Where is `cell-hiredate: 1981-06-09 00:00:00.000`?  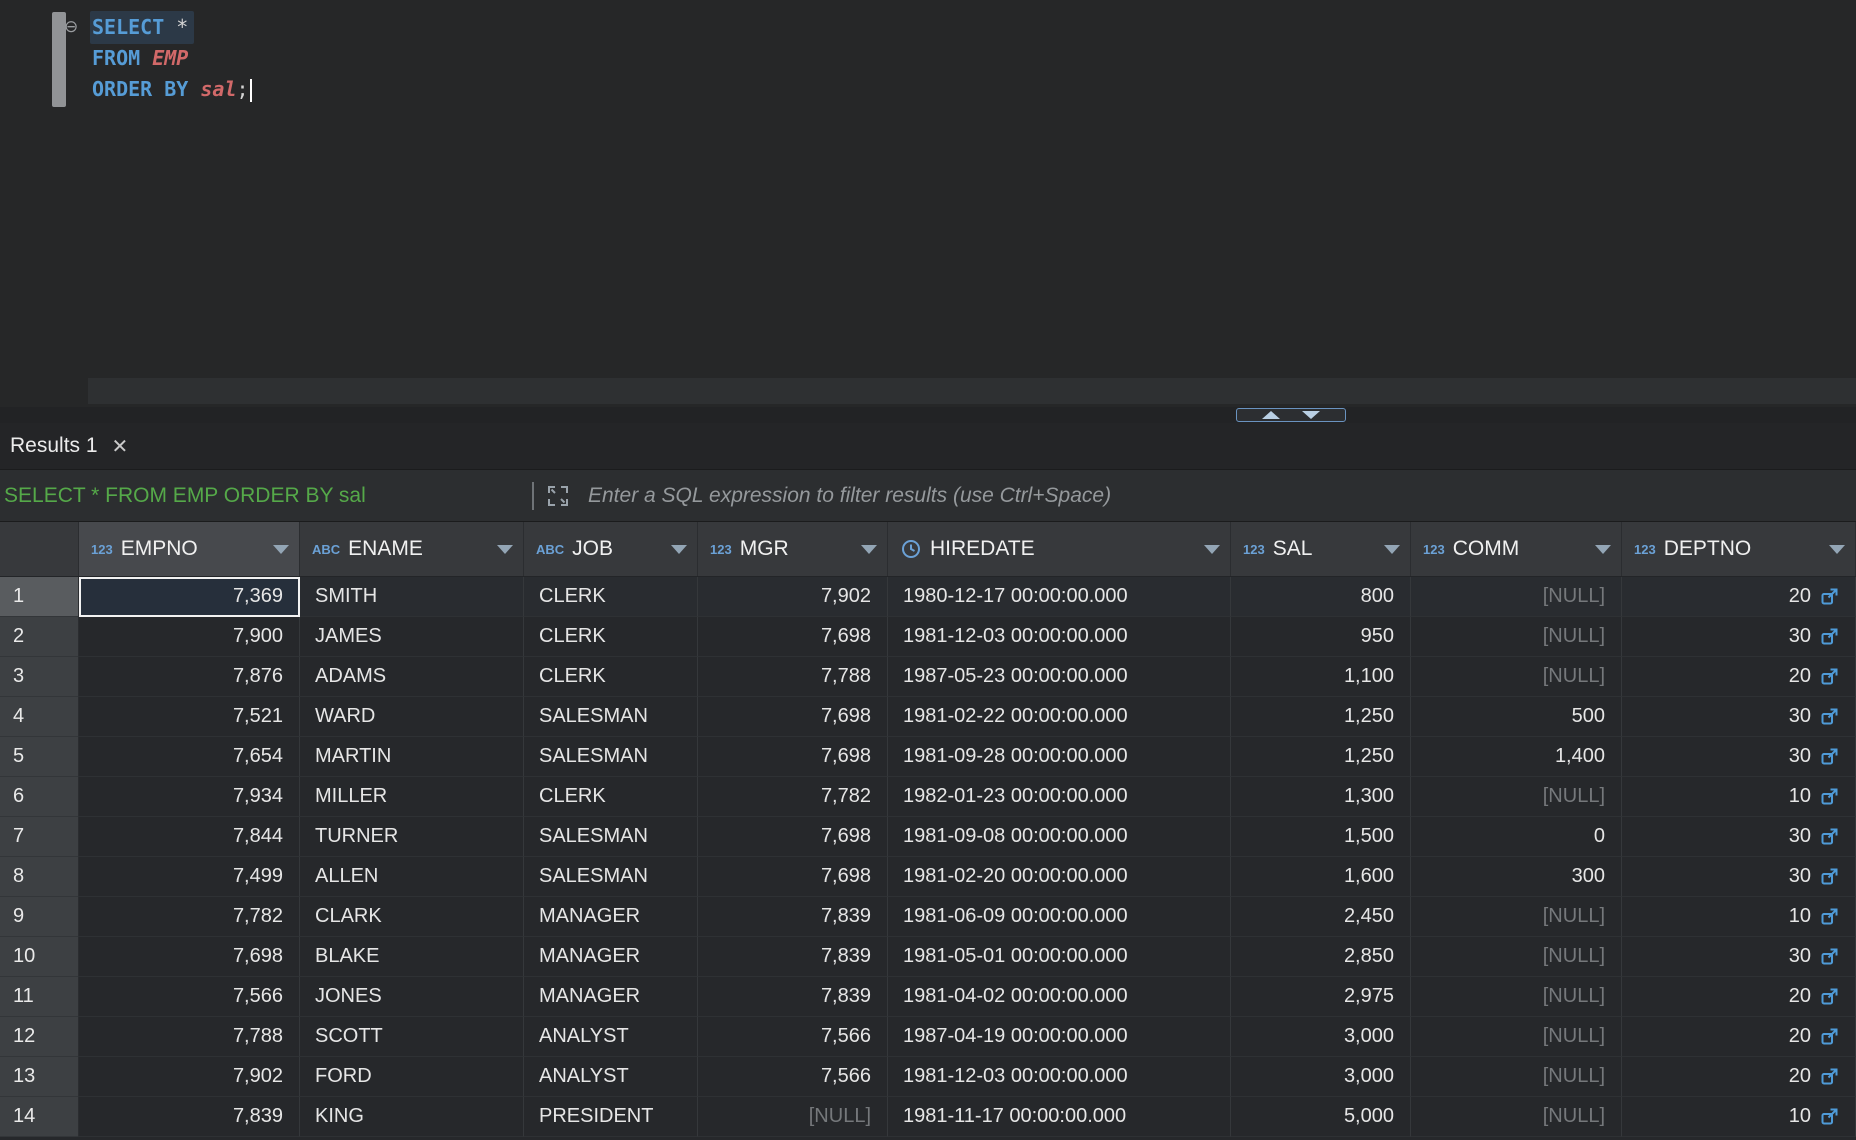 cell-hiredate: 1981-06-09 00:00:00.000 is located at coordinates (1059, 917).